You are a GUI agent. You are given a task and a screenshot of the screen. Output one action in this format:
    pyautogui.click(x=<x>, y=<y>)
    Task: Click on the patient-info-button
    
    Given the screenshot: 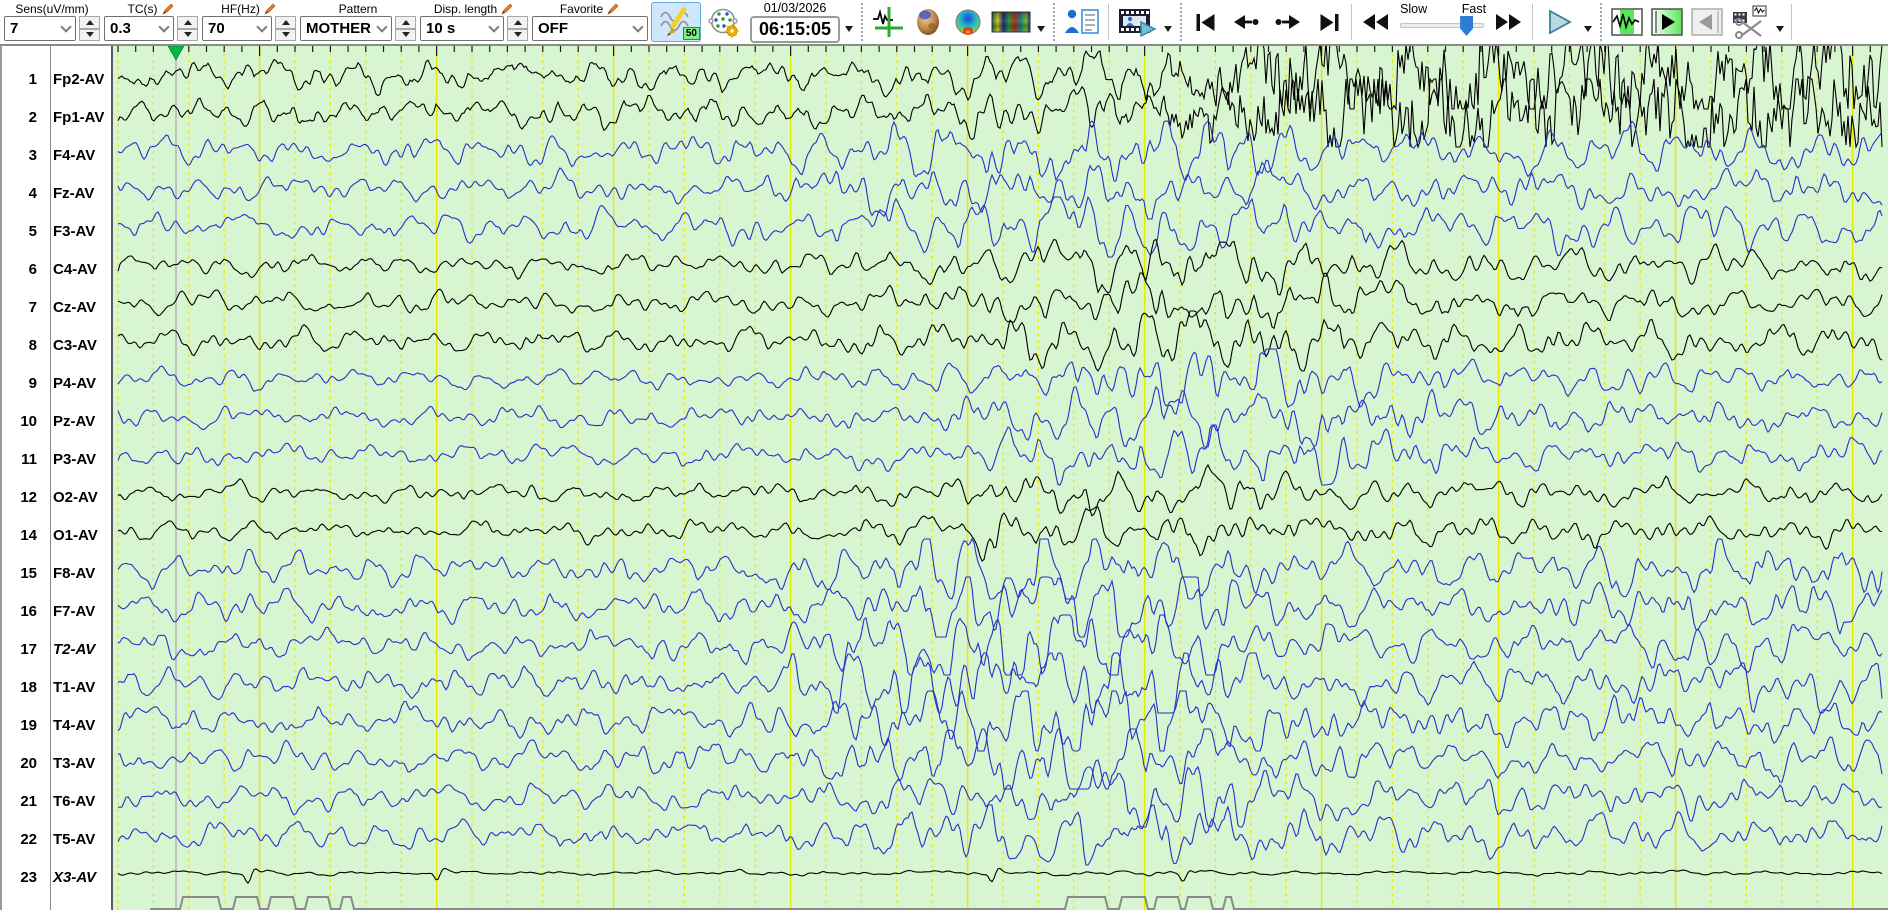 What is the action you would take?
    pyautogui.click(x=1082, y=22)
    